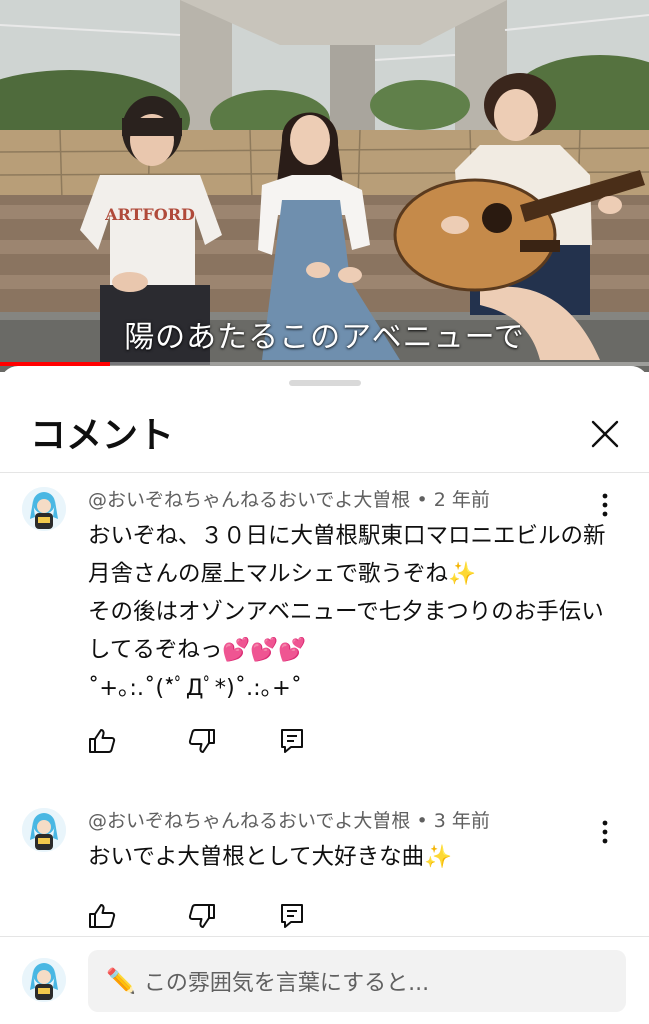  Describe the element at coordinates (270, 857) in the screenshot. I see `comment-text: おいでよ大曽根として大好きな曲✨` at that location.